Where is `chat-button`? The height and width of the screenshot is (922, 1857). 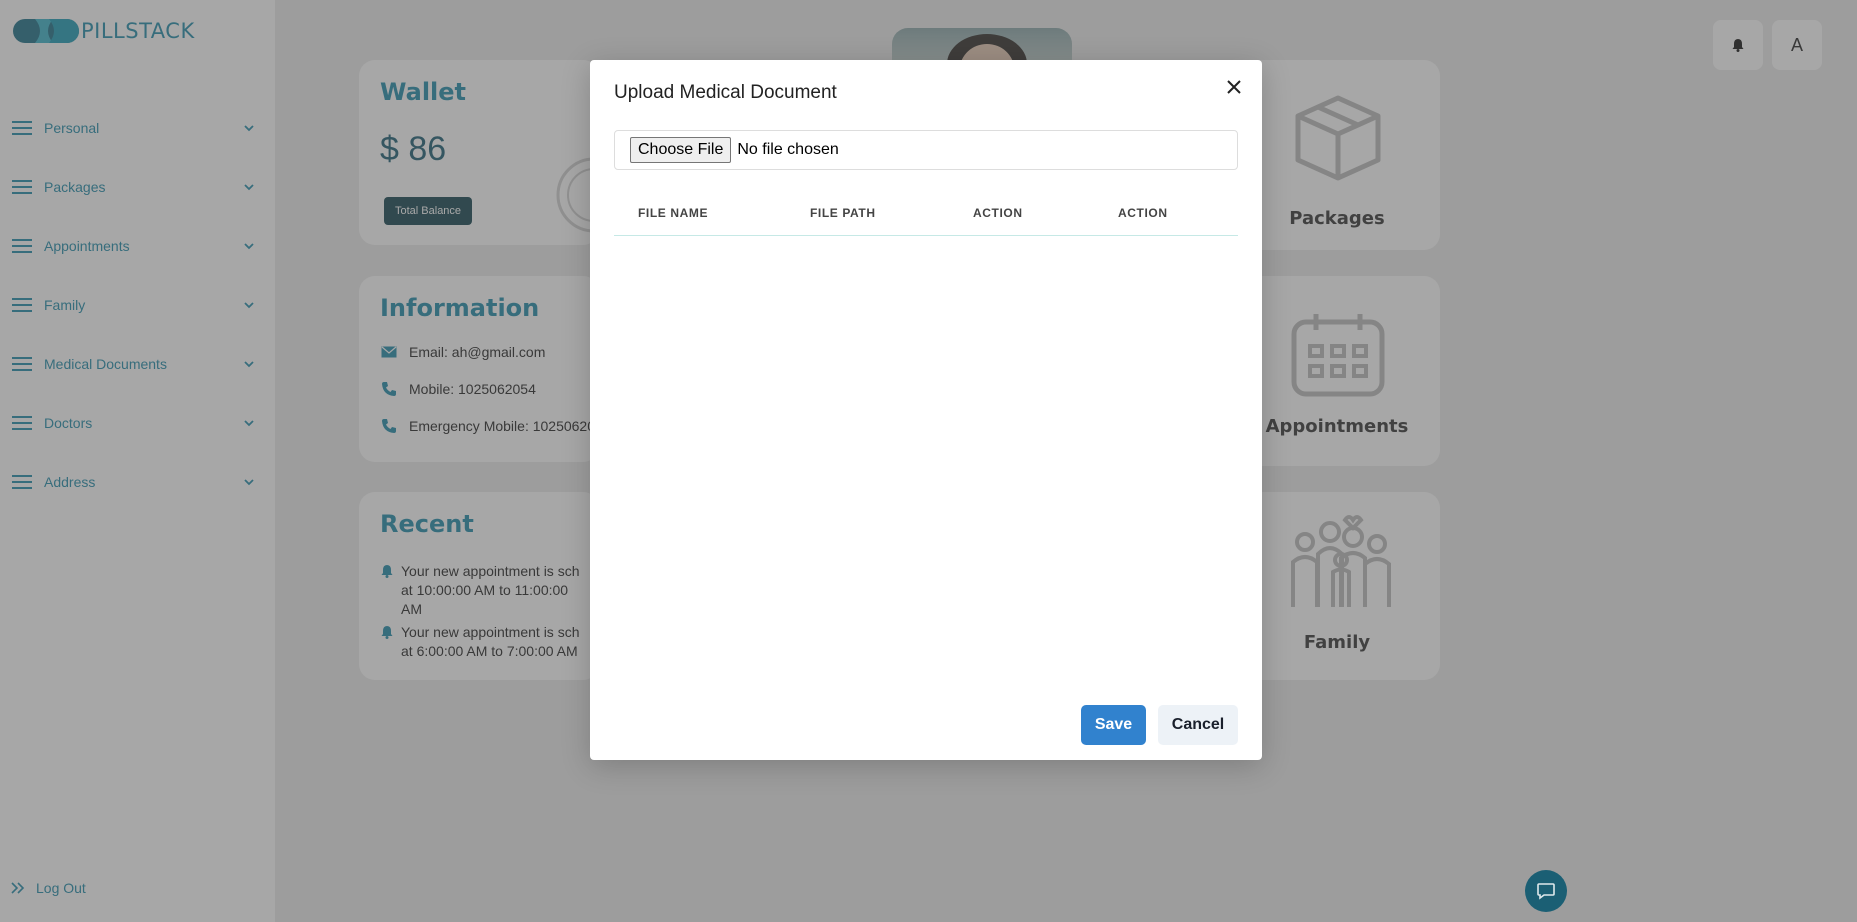 chat-button is located at coordinates (1546, 891).